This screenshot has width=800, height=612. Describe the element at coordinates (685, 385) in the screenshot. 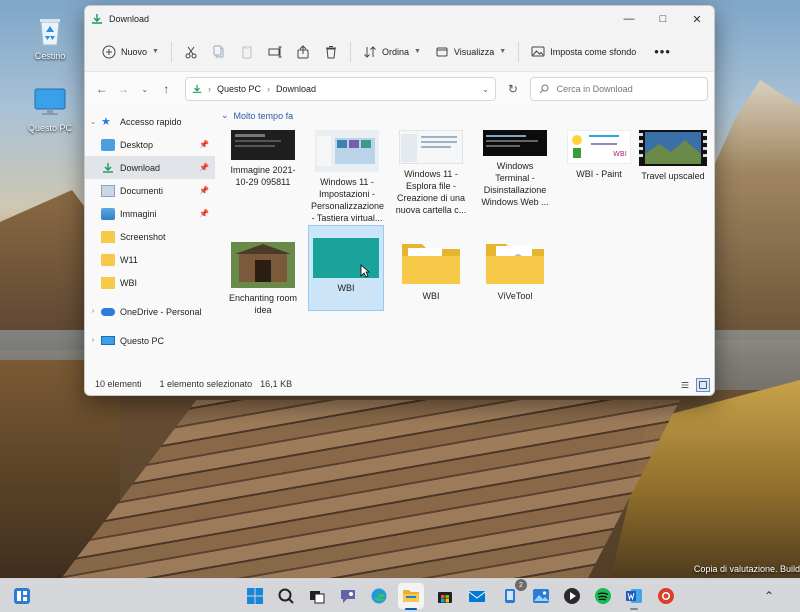

I see `details-view-icon` at that location.